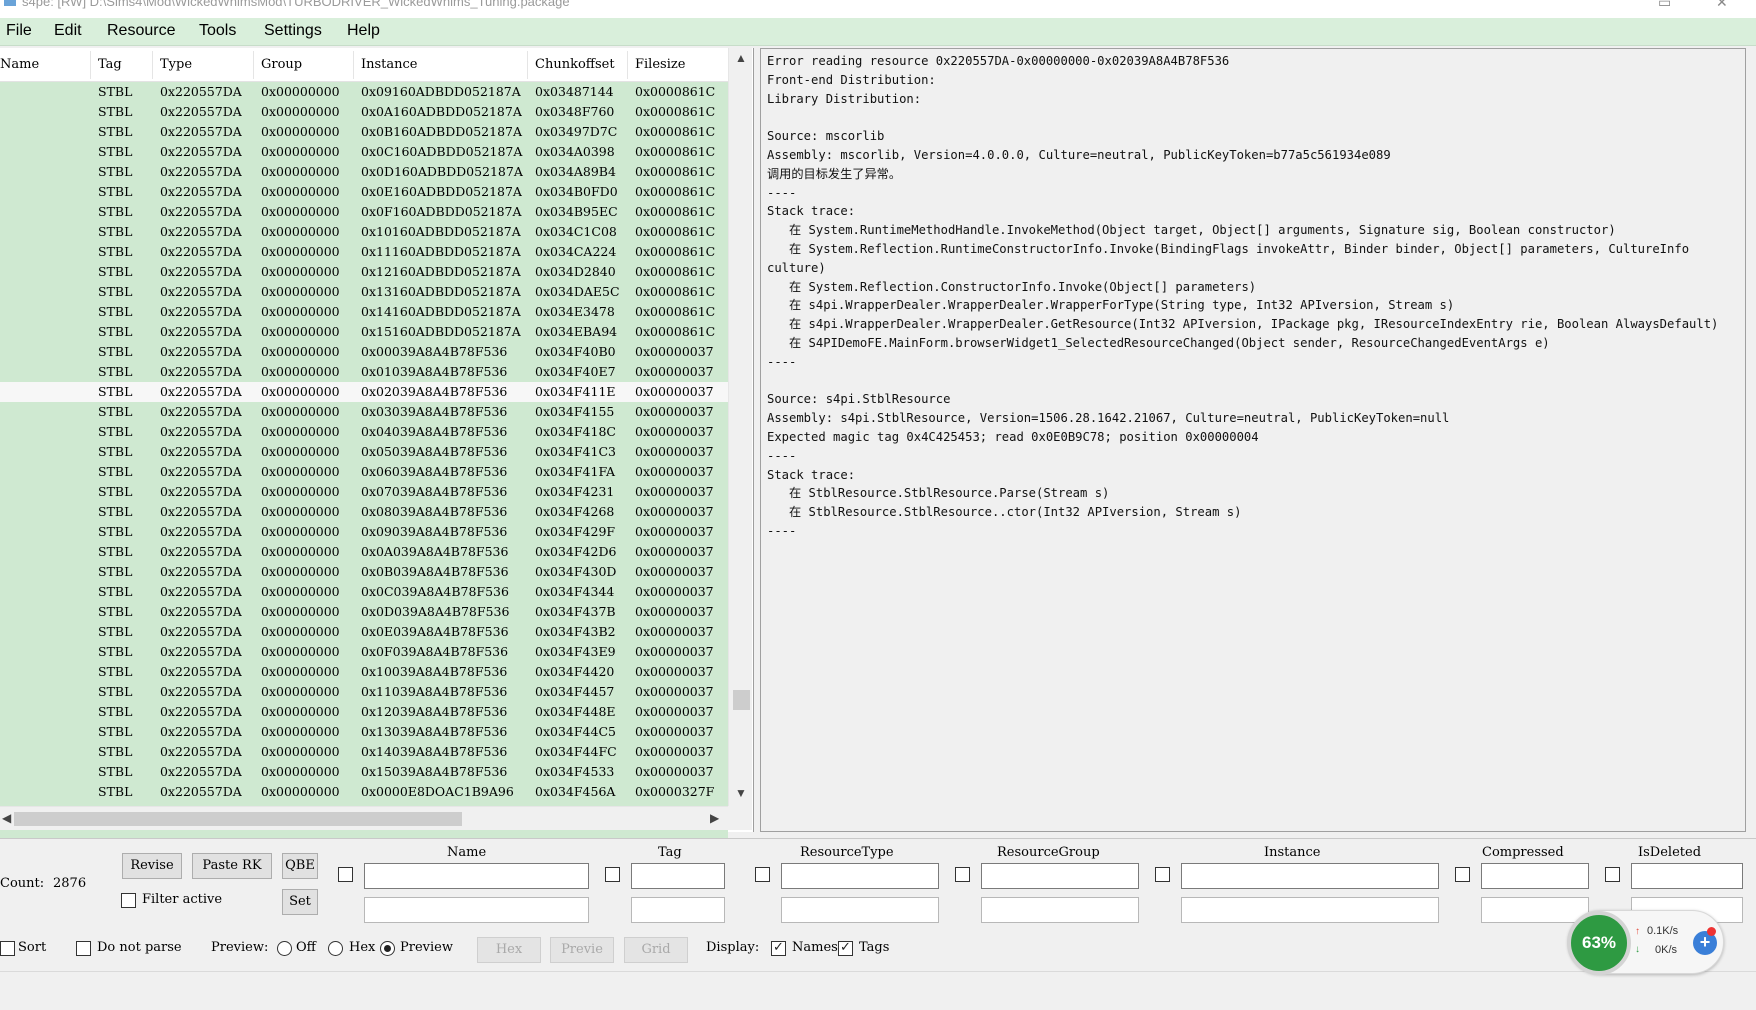 This screenshot has height=1010, width=1756. Describe the element at coordinates (1599, 943) in the screenshot. I see `usage-percent: 63%` at that location.